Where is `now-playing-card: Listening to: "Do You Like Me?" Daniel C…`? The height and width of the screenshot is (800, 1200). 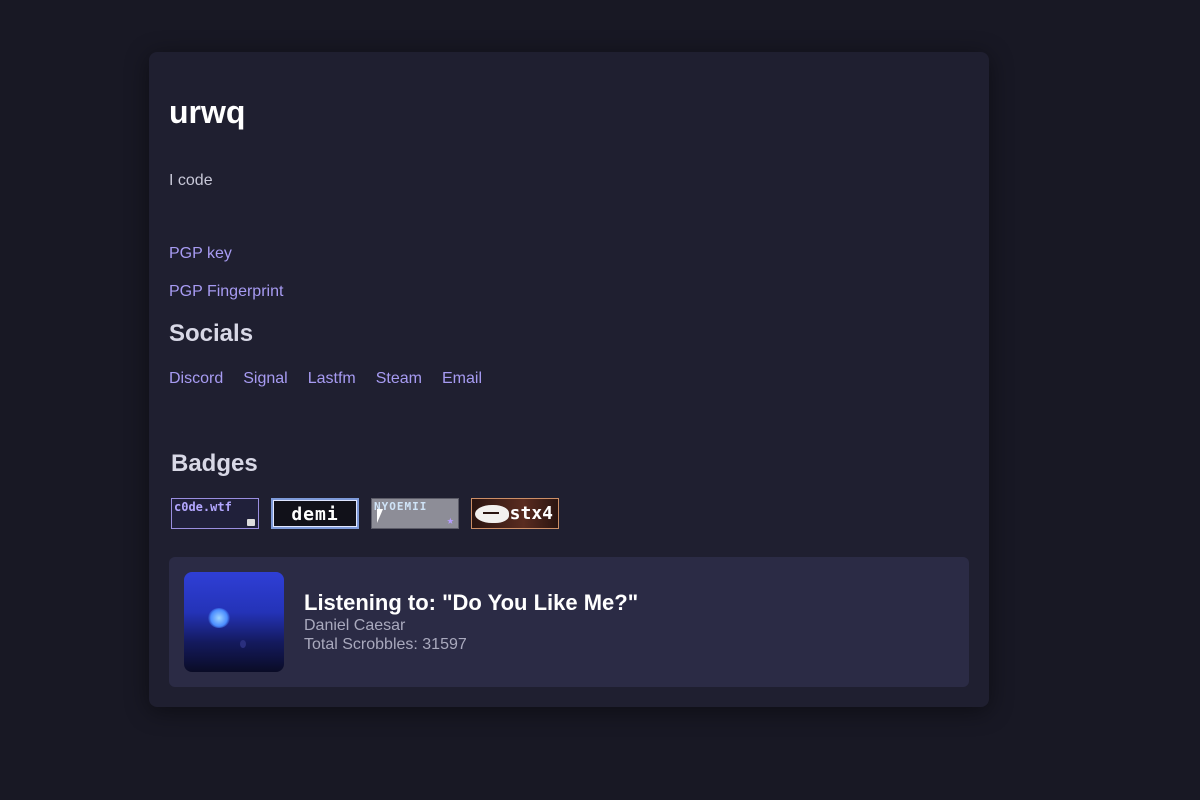
now-playing-card: Listening to: "Do You Like Me?" Daniel C… is located at coordinates (569, 622).